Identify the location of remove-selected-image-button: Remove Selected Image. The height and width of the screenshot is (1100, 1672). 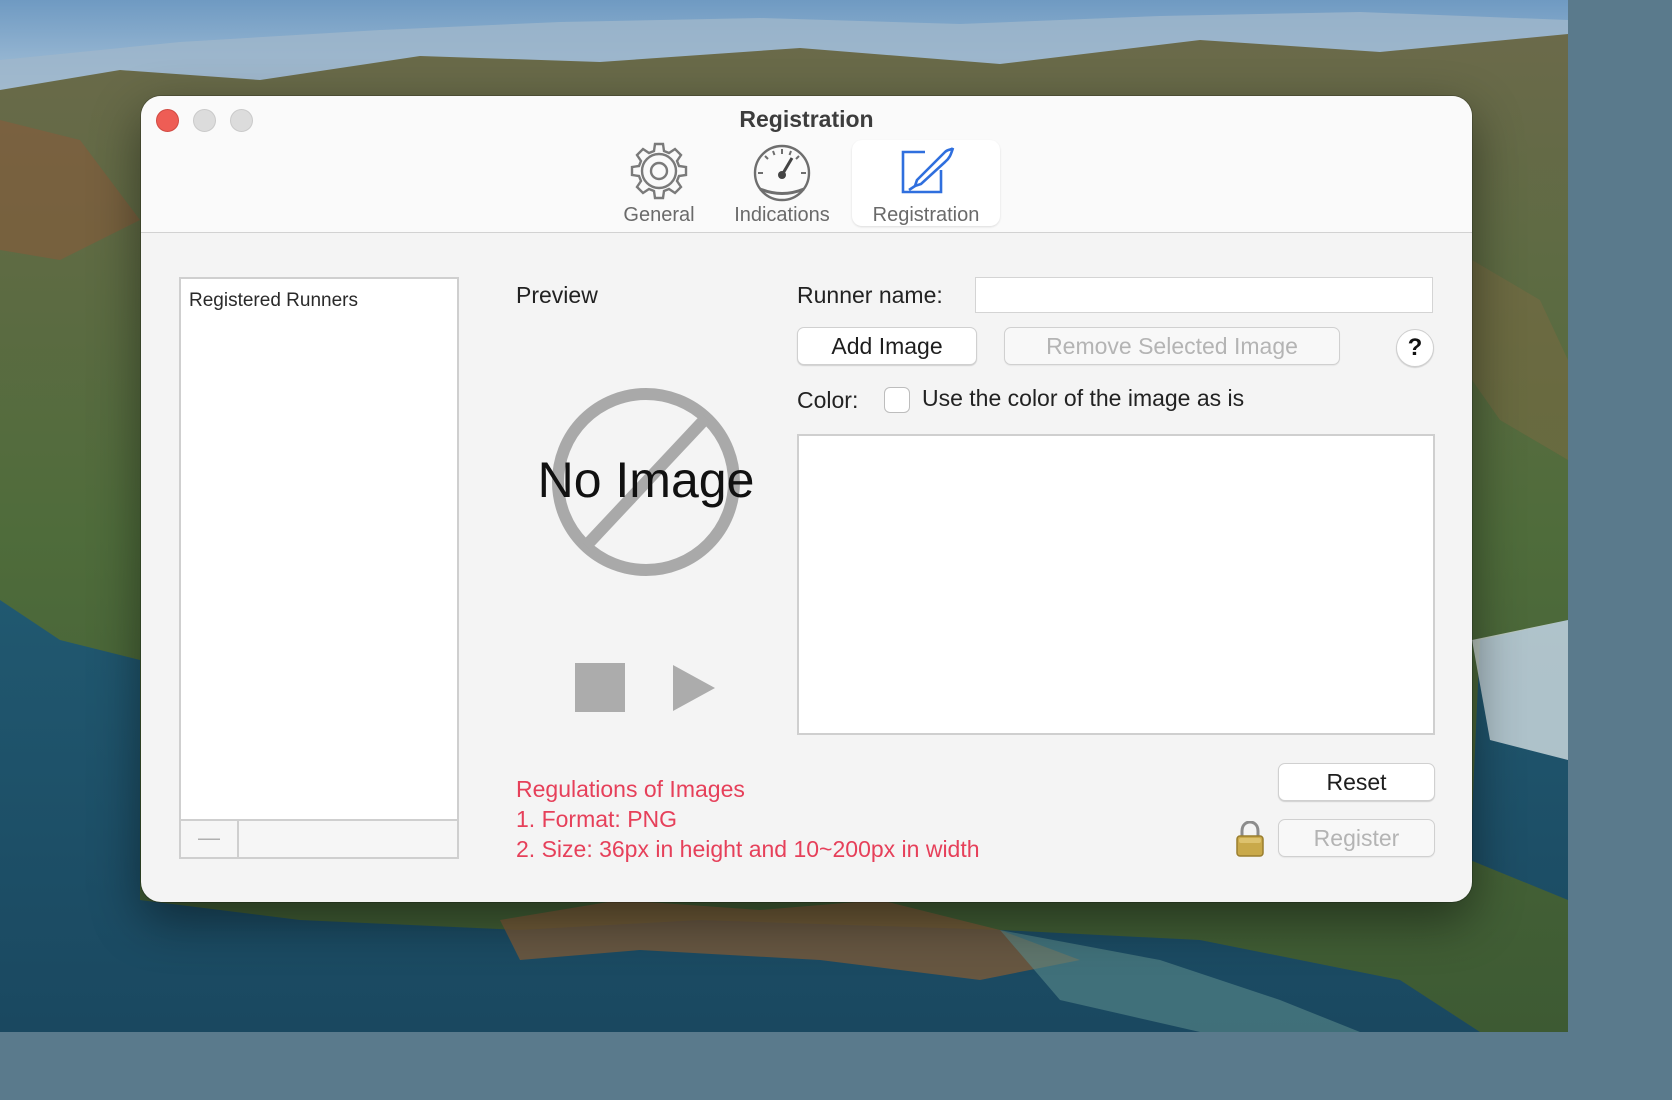
(1172, 346).